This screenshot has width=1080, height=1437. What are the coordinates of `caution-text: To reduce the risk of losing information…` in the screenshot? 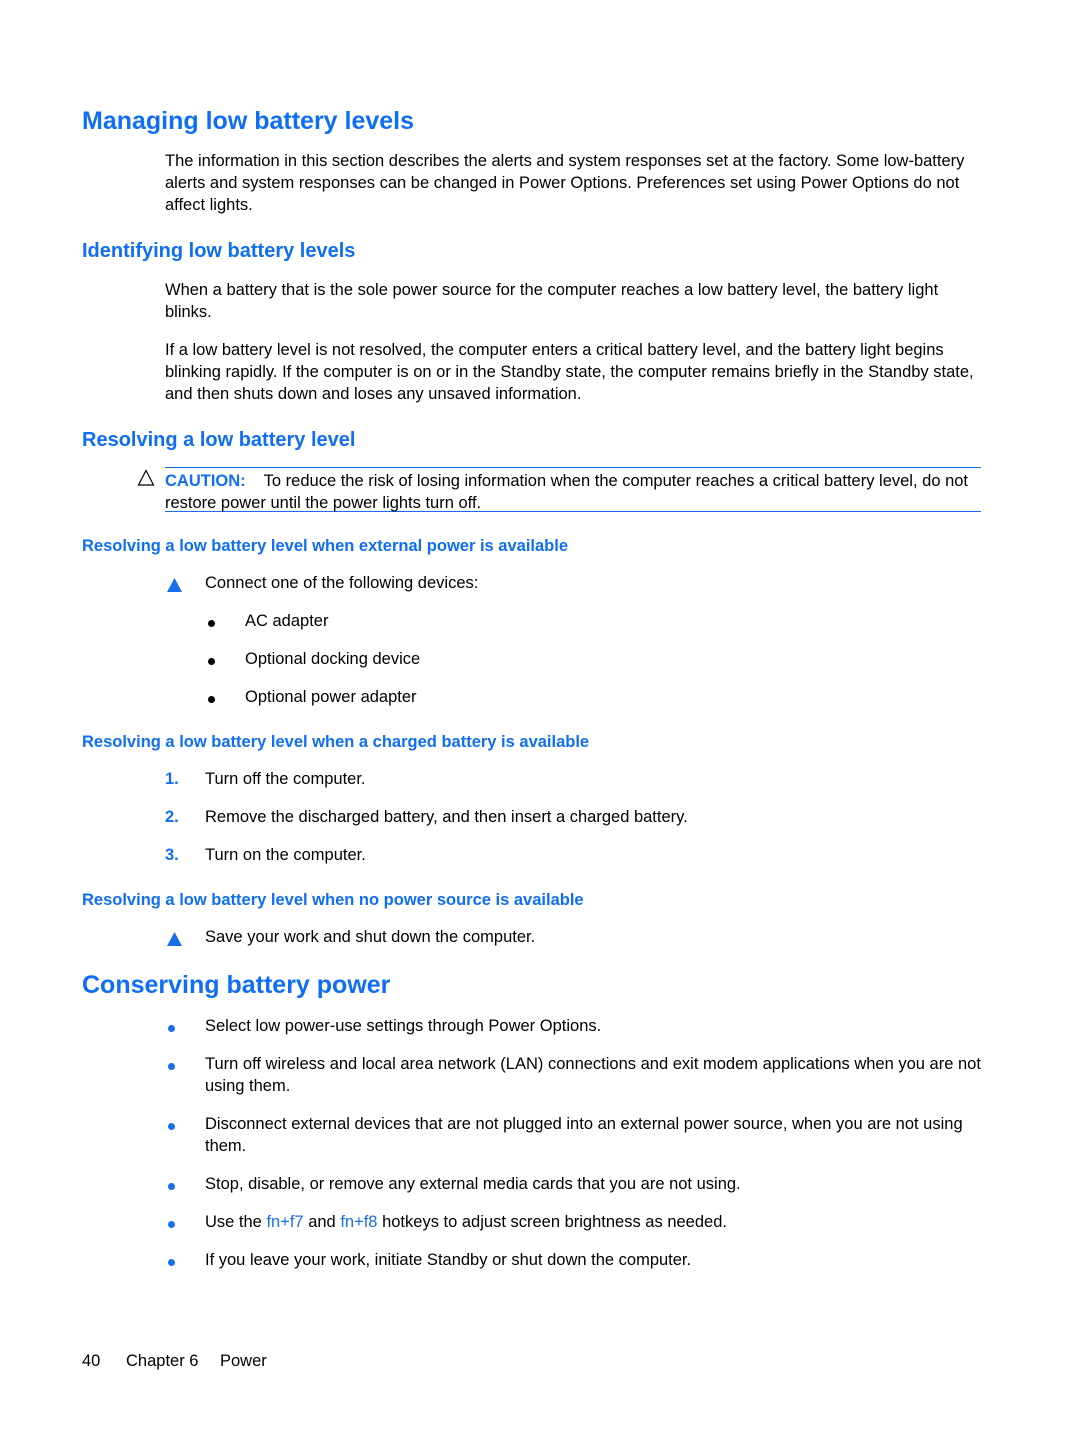 It's located at (567, 492).